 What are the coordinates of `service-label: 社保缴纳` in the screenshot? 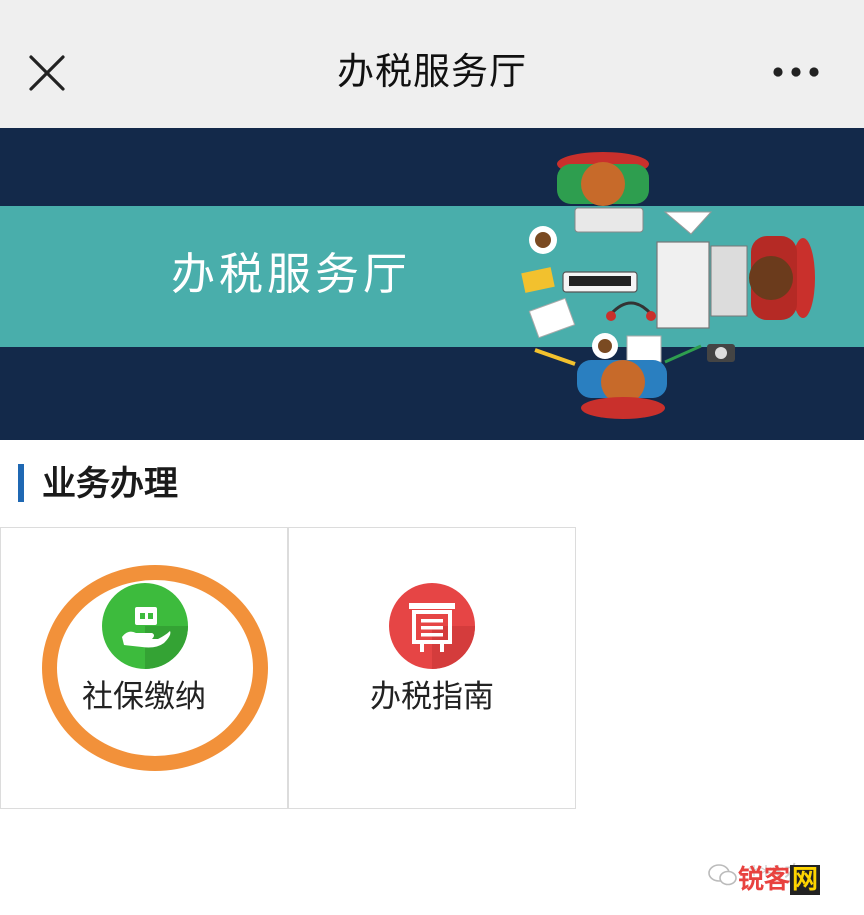 It's located at (144, 697).